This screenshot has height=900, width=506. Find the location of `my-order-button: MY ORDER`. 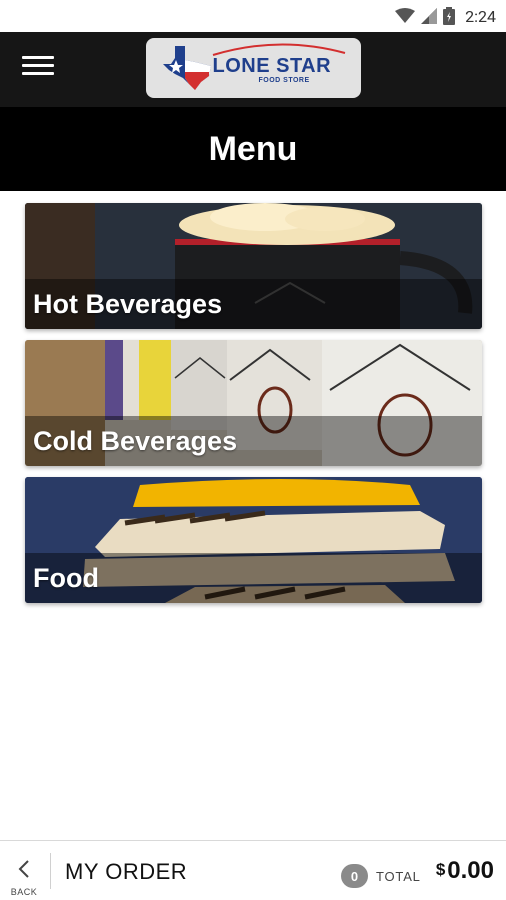

my-order-button: MY ORDER is located at coordinates (126, 872).